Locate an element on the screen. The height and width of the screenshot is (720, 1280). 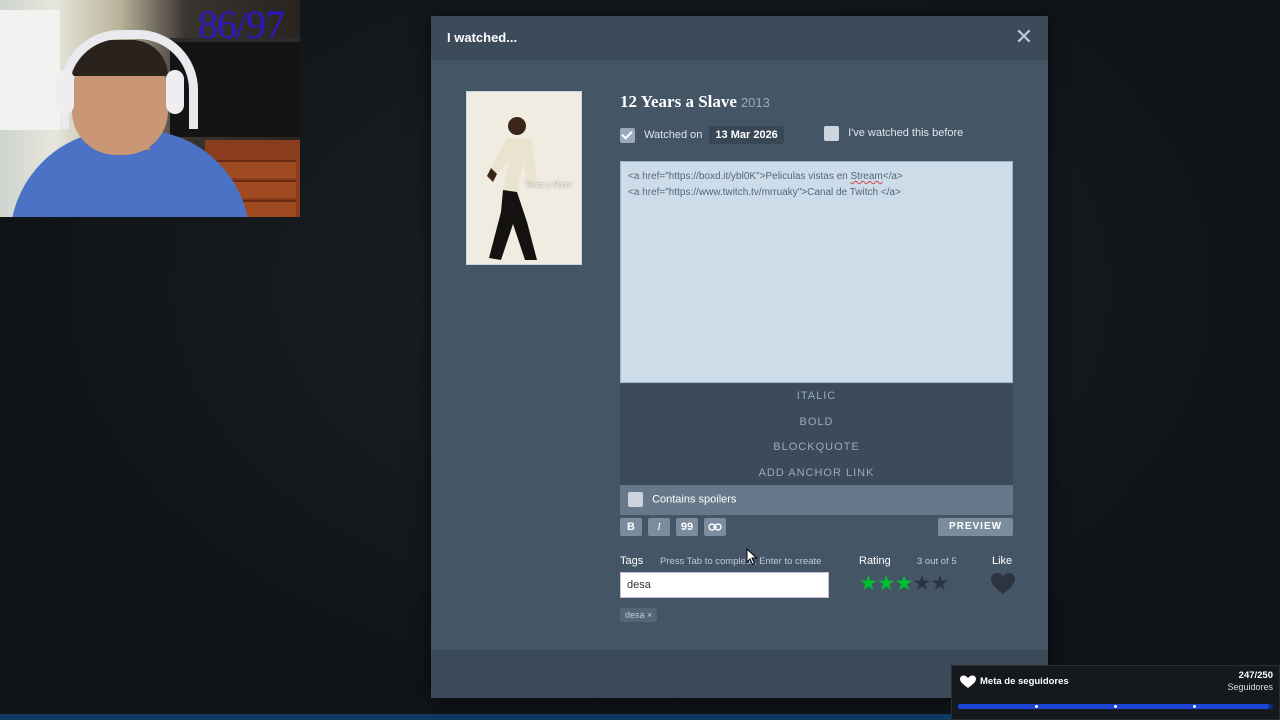
link-icon is located at coordinates (715, 527).